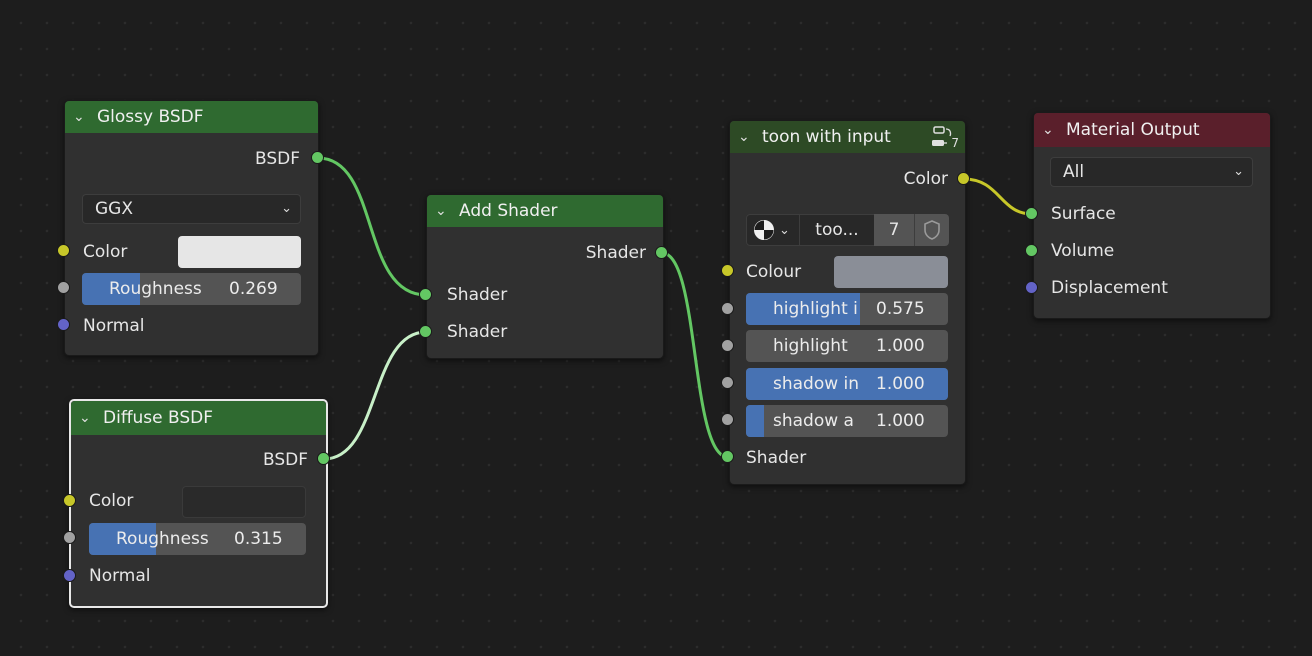  Describe the element at coordinates (317, 157) in the screenshot. I see `glossy-bsdf-output-socket` at that location.